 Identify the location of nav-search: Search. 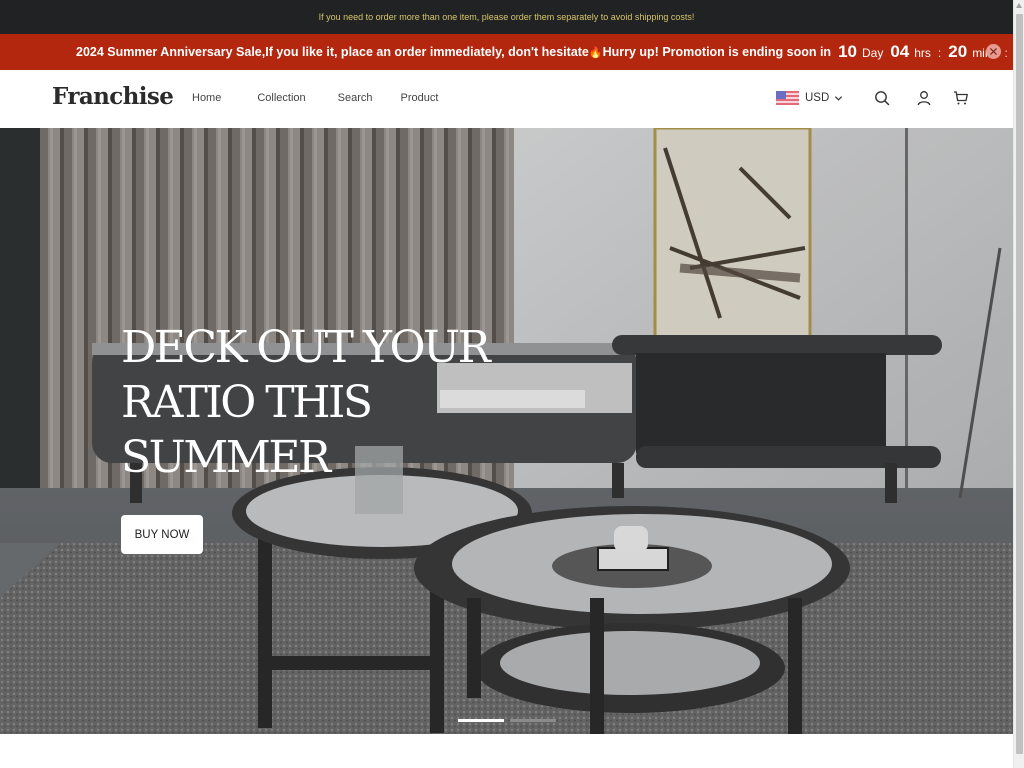
(355, 98).